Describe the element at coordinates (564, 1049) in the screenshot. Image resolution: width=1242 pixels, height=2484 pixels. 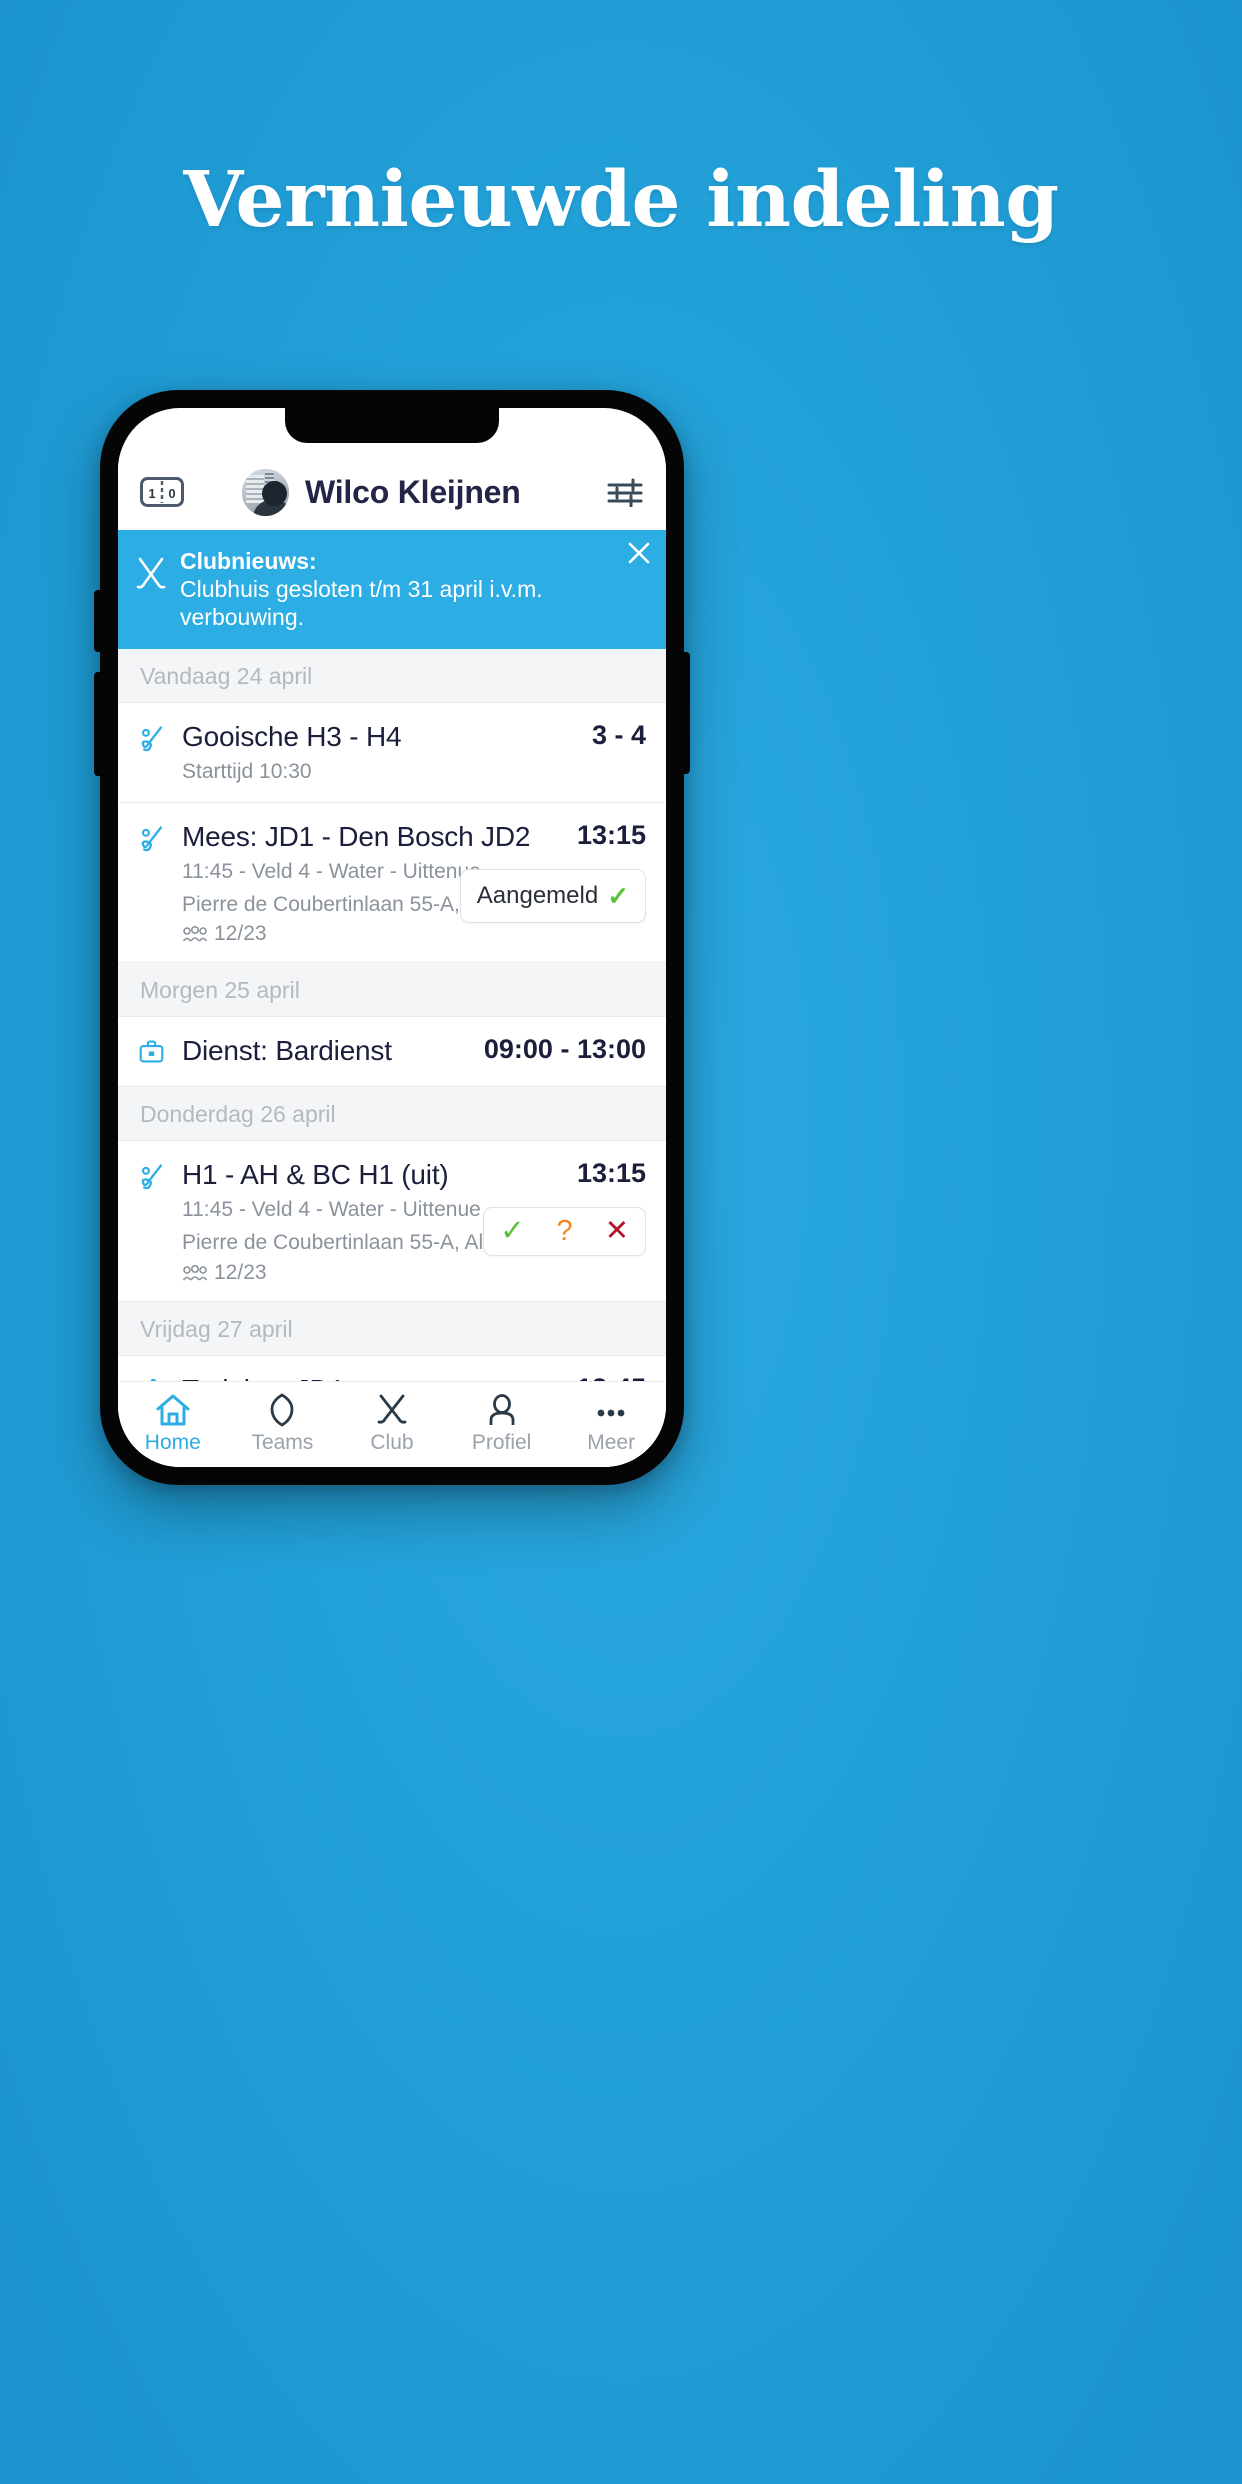
I see `event-time: 09:00 - 13:00` at that location.